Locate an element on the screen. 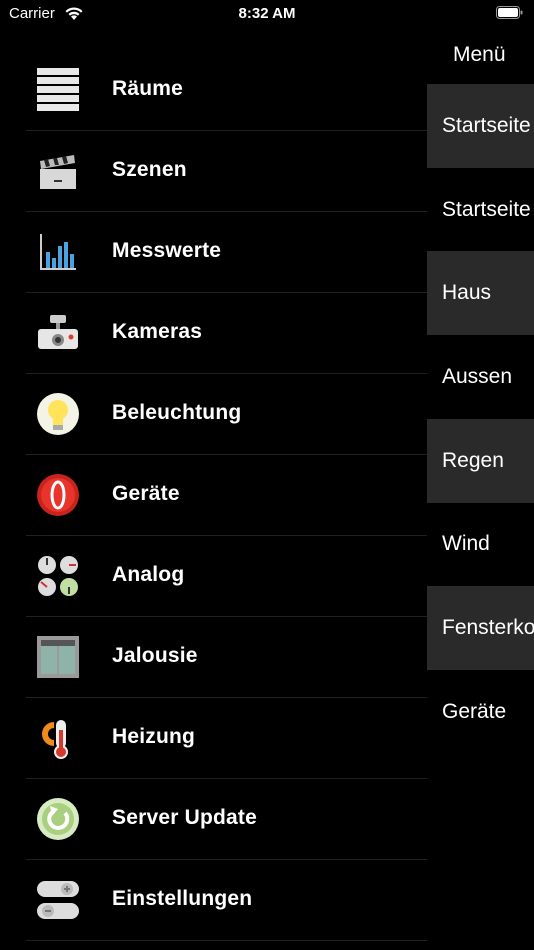 Image resolution: width=534 pixels, height=950 pixels. menu-item-beleuchtung: Beleuchtung is located at coordinates (226, 414).